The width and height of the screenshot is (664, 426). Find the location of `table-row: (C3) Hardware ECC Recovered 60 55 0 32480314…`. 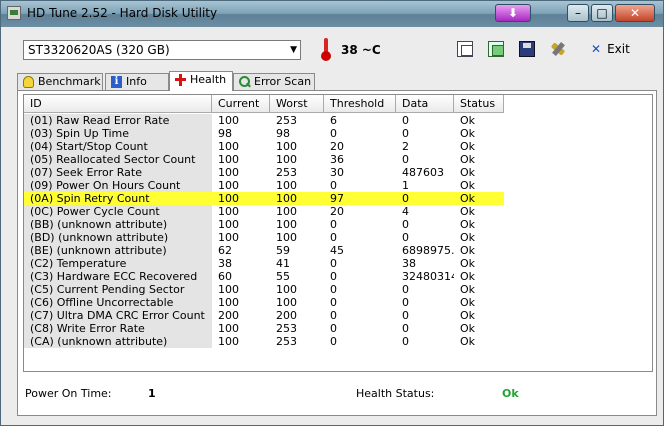

table-row: (C3) Hardware ECC Recovered 60 55 0 32480314… is located at coordinates (264, 276).